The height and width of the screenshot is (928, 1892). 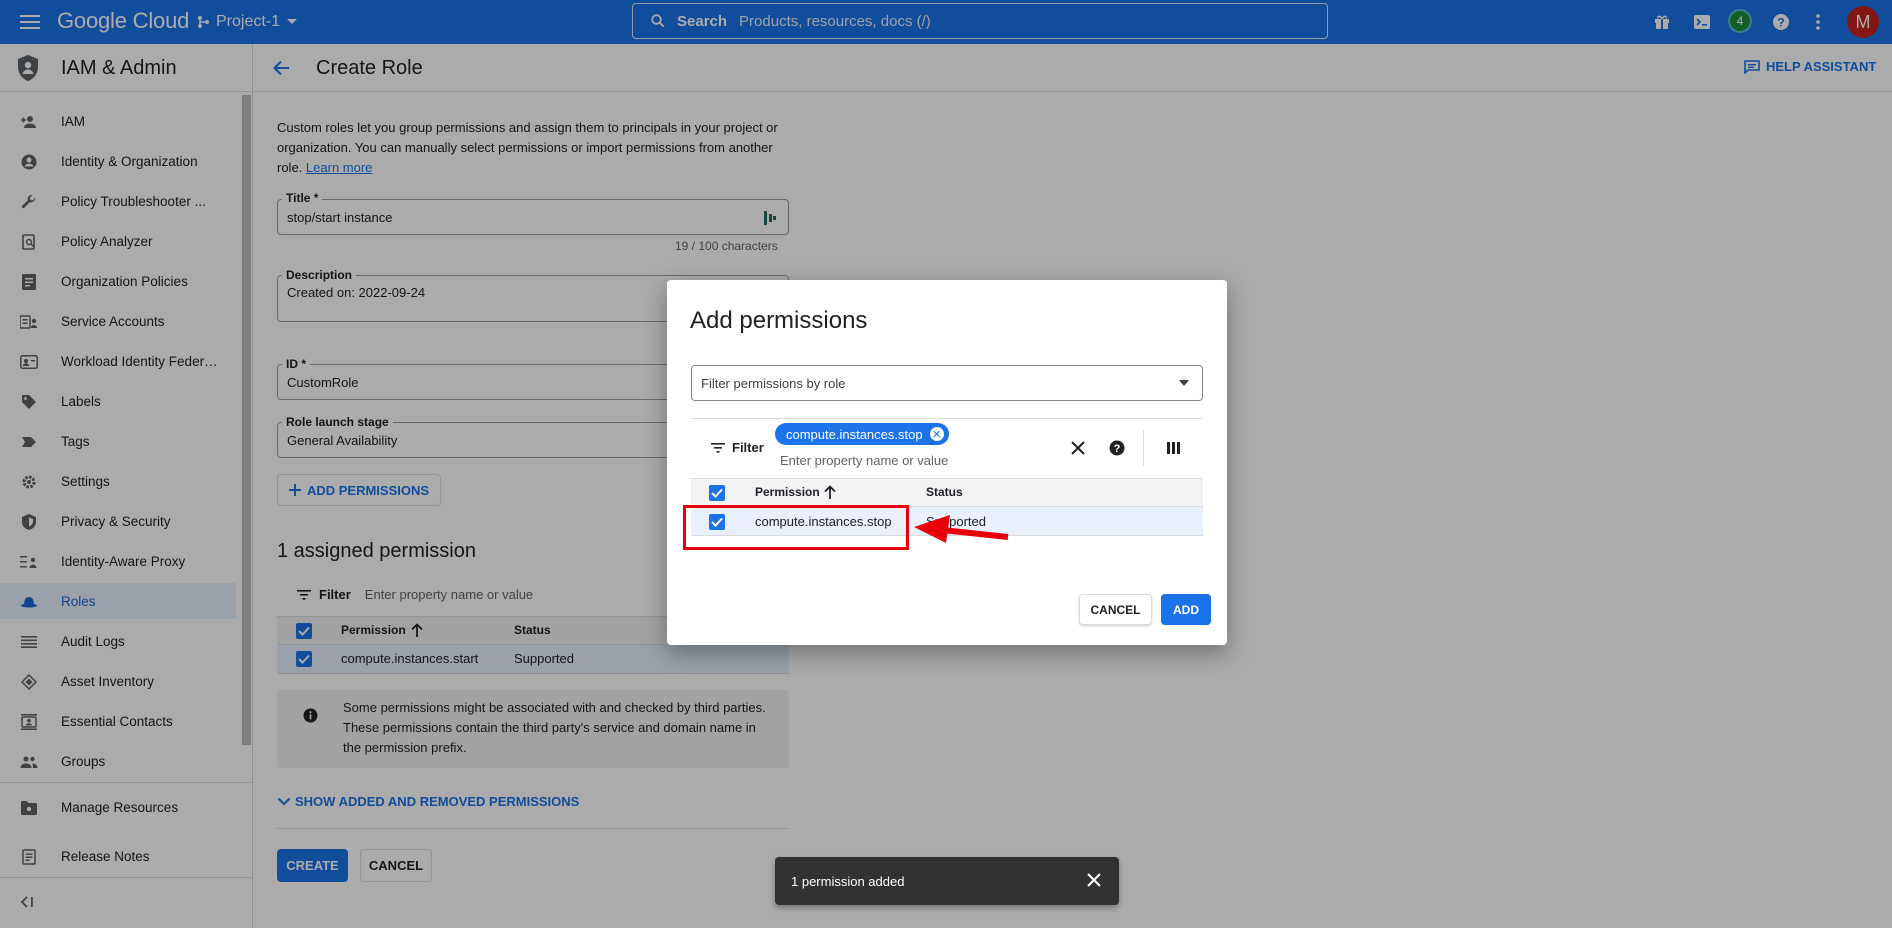 What do you see at coordinates (848, 881) in the screenshot?
I see `snackbar-message: 1 permission added` at bounding box center [848, 881].